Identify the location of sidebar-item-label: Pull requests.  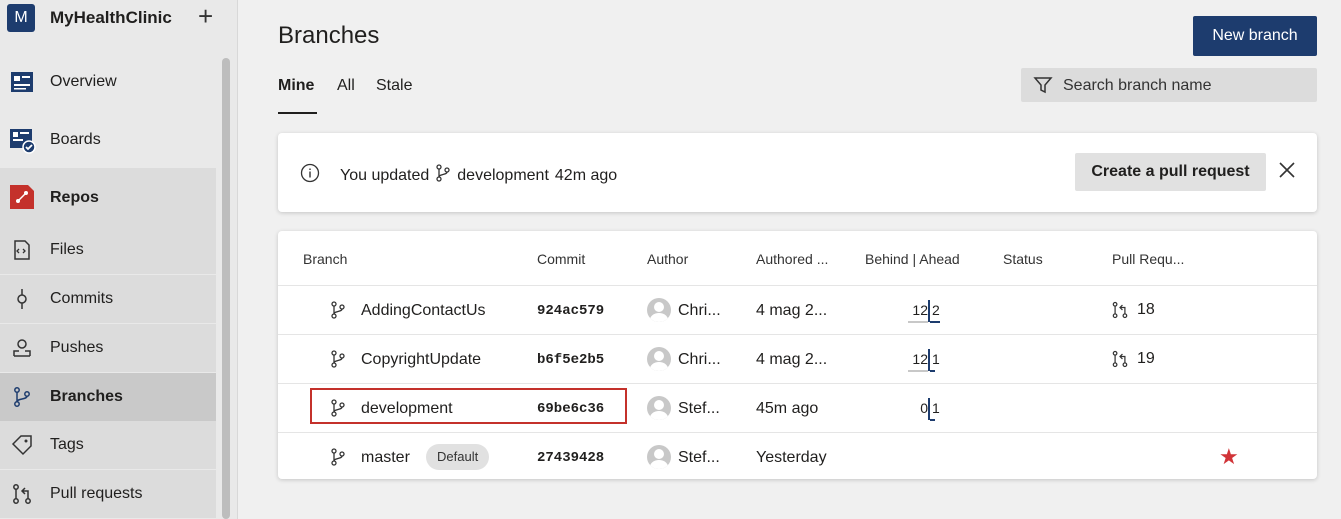
(96, 493).